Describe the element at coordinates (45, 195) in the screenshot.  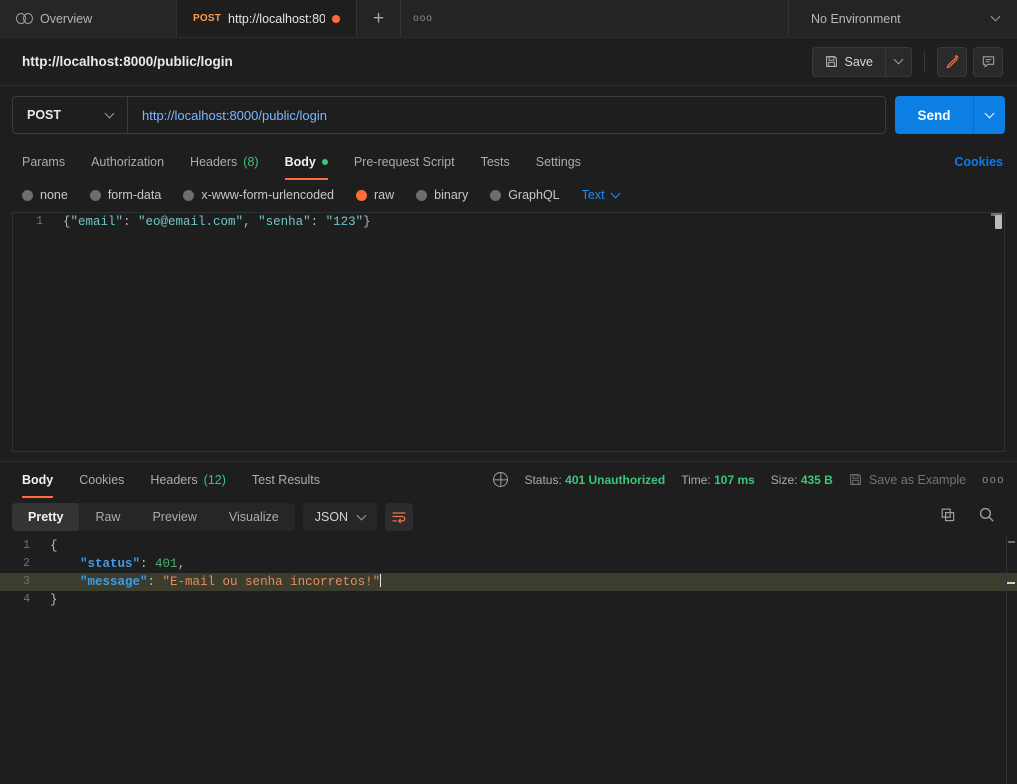
I see `body-type-none: none` at that location.